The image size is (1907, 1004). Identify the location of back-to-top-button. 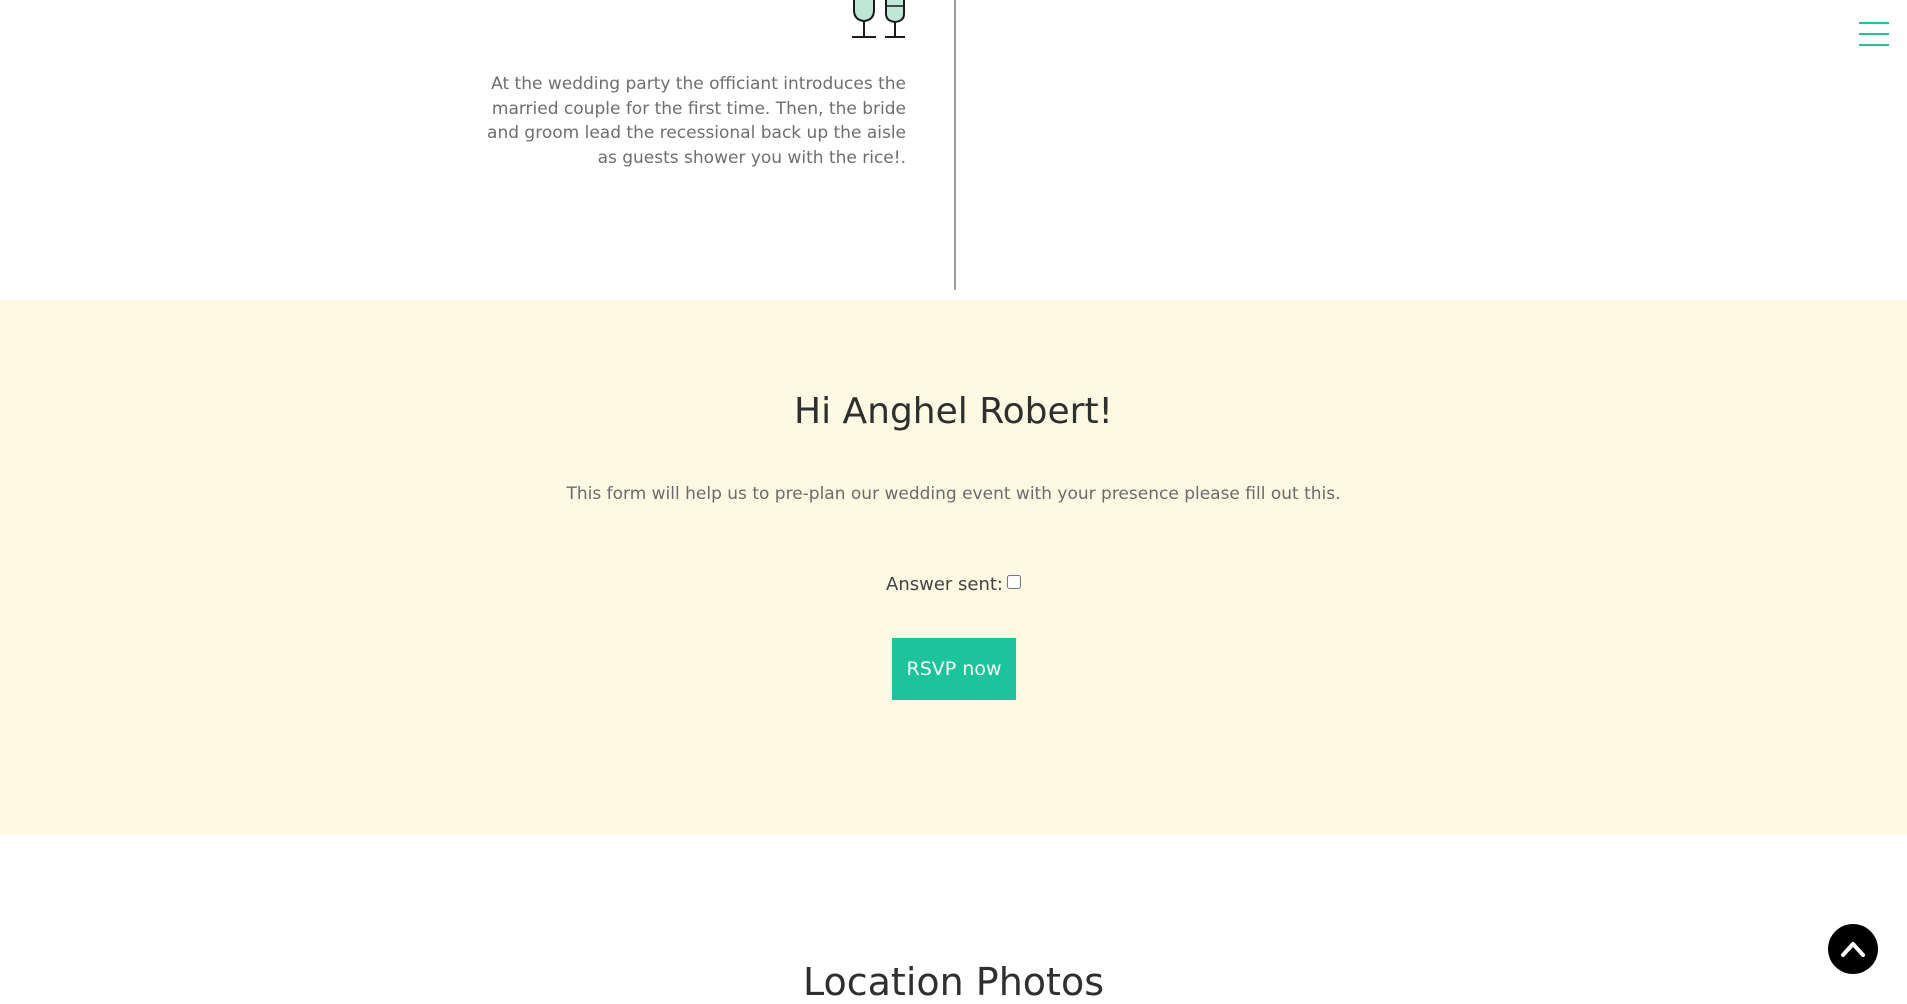
(1853, 949).